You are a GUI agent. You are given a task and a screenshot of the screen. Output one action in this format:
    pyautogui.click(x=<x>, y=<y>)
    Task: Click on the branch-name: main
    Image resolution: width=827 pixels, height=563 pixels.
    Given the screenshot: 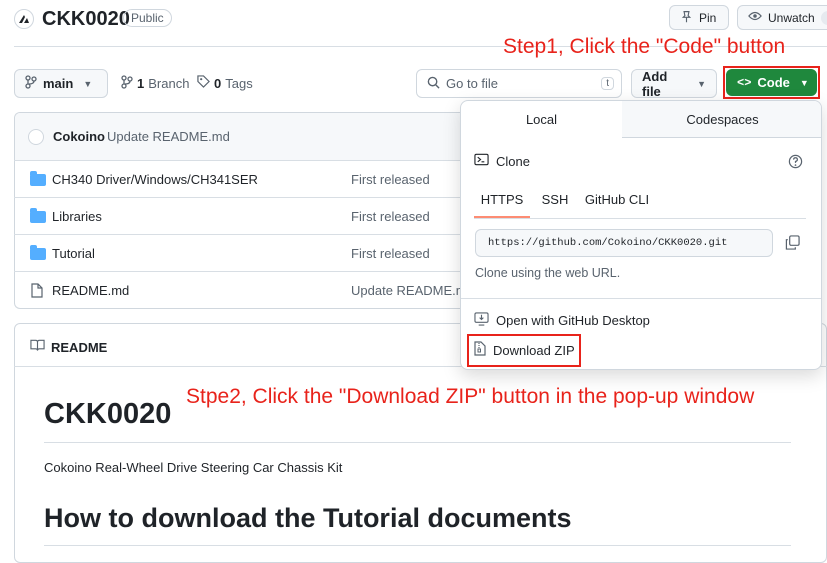 What is the action you would take?
    pyautogui.click(x=58, y=83)
    